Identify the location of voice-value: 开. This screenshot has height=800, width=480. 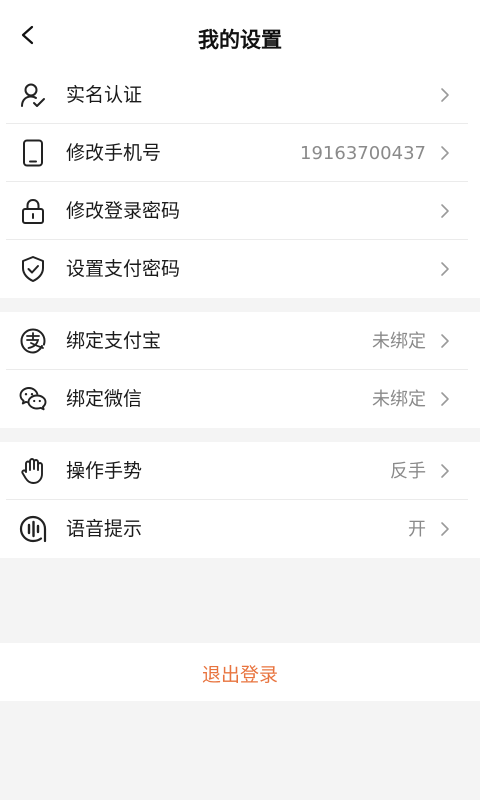
(417, 529).